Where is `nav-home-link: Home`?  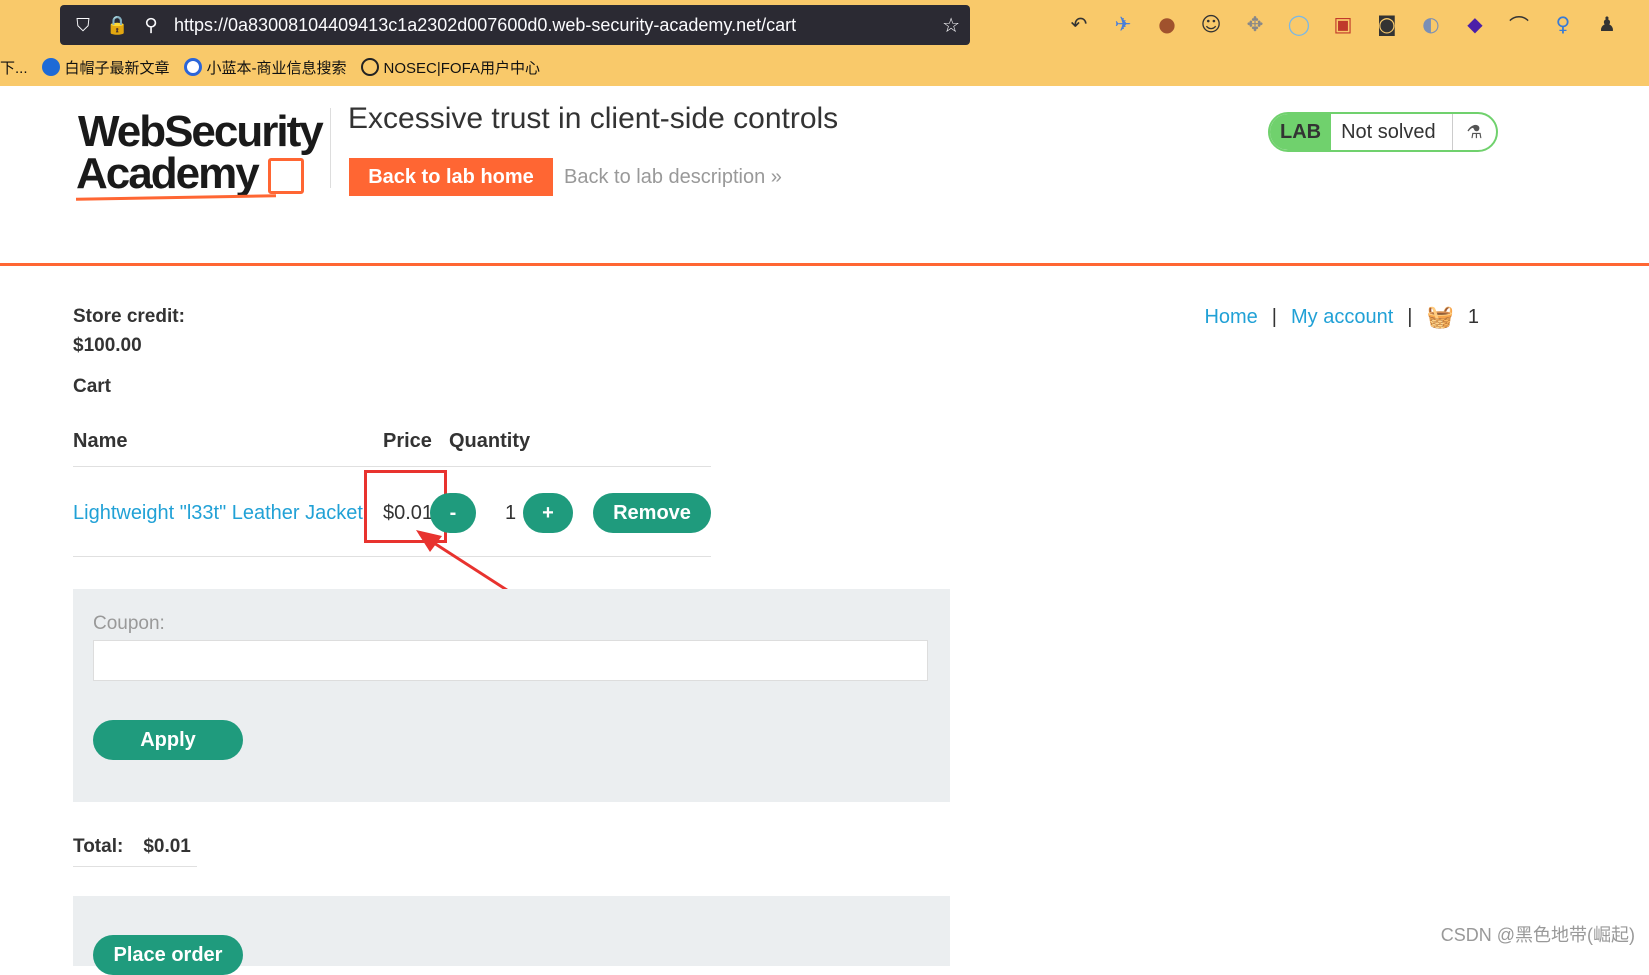 nav-home-link: Home is located at coordinates (1230, 317).